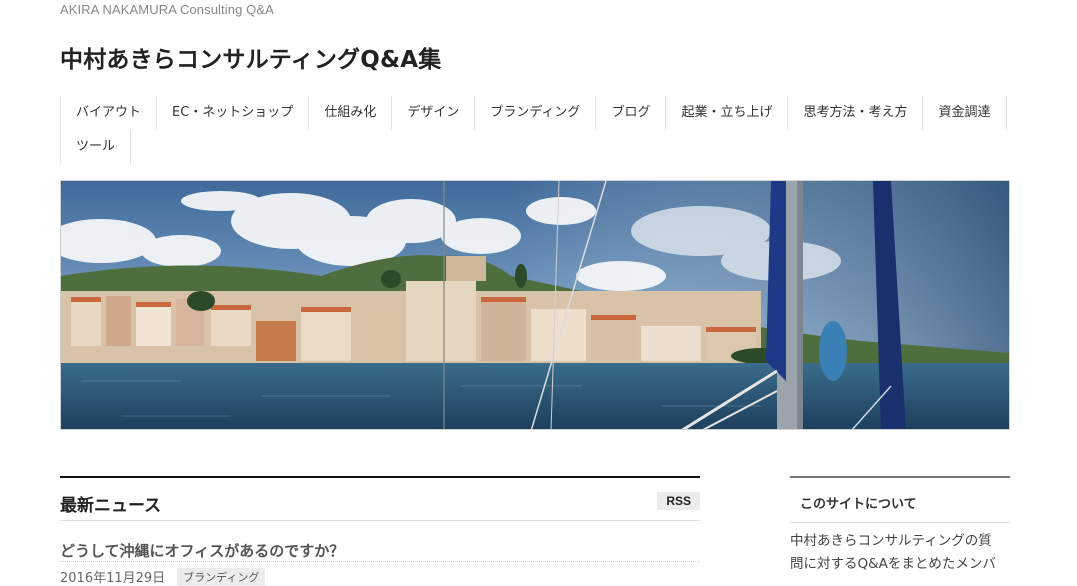 The width and height of the screenshot is (1077, 586). I want to click on nav-item-funding: 資金調達, so click(964, 113).